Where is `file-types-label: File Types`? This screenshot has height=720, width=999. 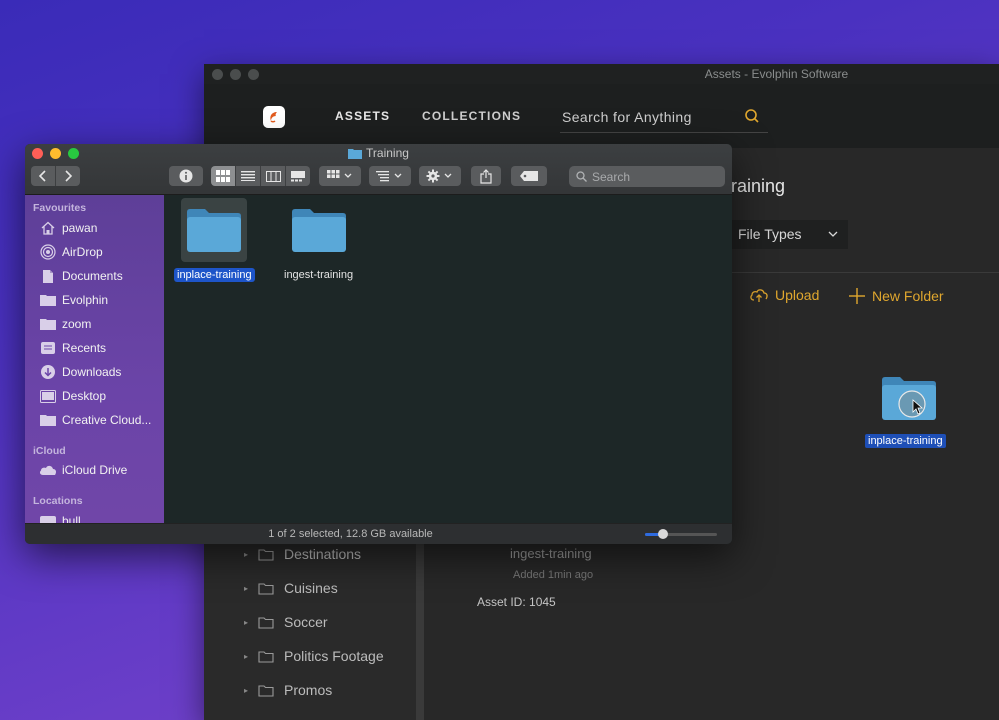
file-types-label: File Types is located at coordinates (770, 234).